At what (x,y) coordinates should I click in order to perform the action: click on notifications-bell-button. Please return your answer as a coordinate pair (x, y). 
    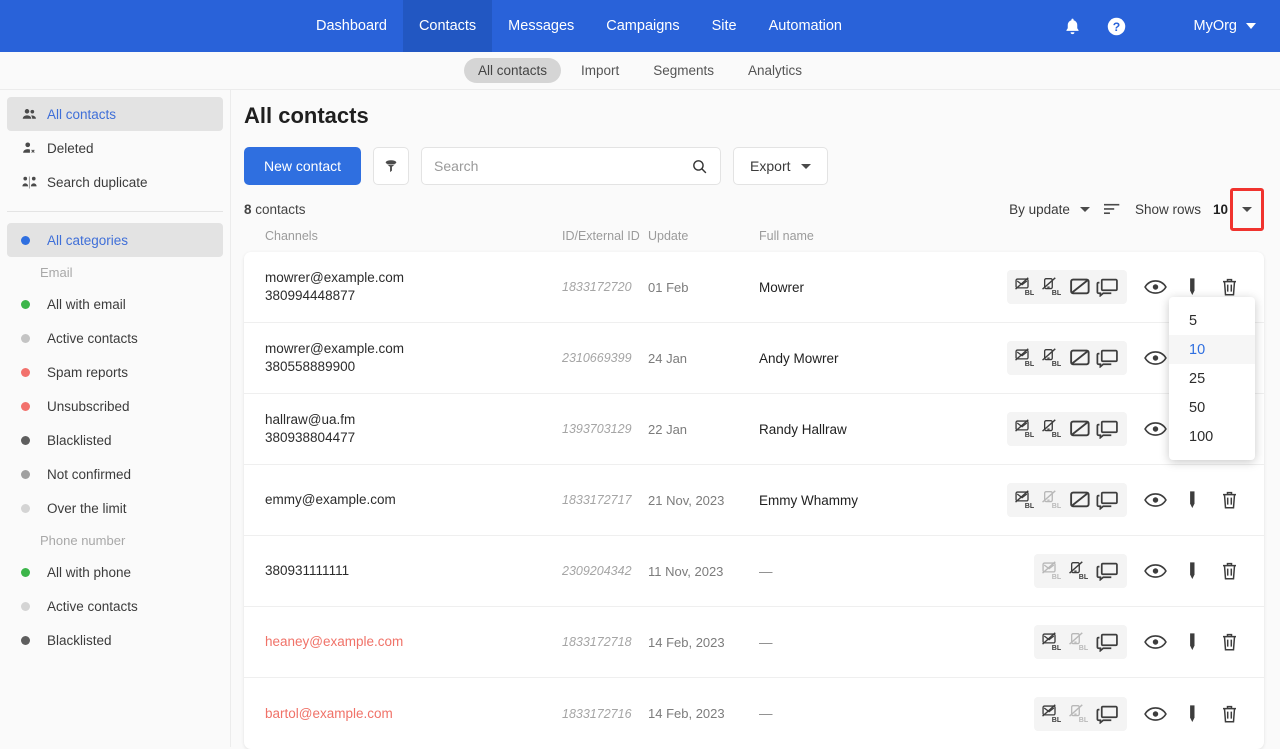
    Looking at the image, I should click on (1073, 26).